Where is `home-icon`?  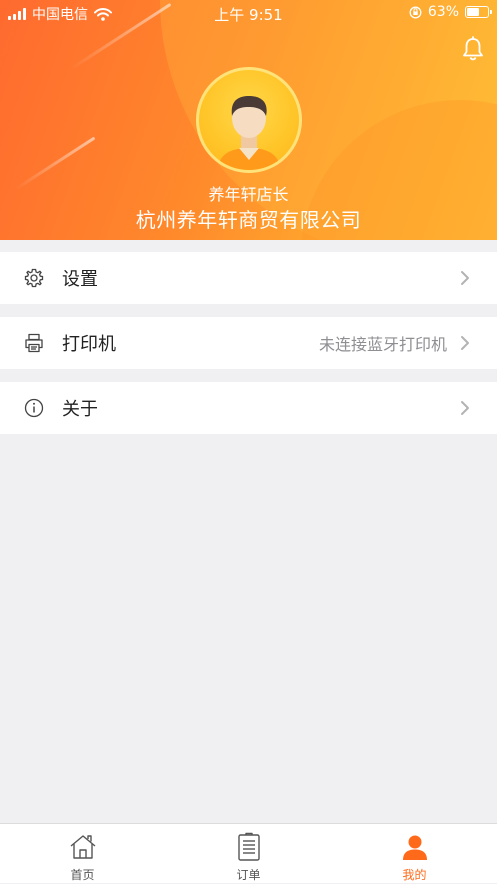
home-icon is located at coordinates (82, 847).